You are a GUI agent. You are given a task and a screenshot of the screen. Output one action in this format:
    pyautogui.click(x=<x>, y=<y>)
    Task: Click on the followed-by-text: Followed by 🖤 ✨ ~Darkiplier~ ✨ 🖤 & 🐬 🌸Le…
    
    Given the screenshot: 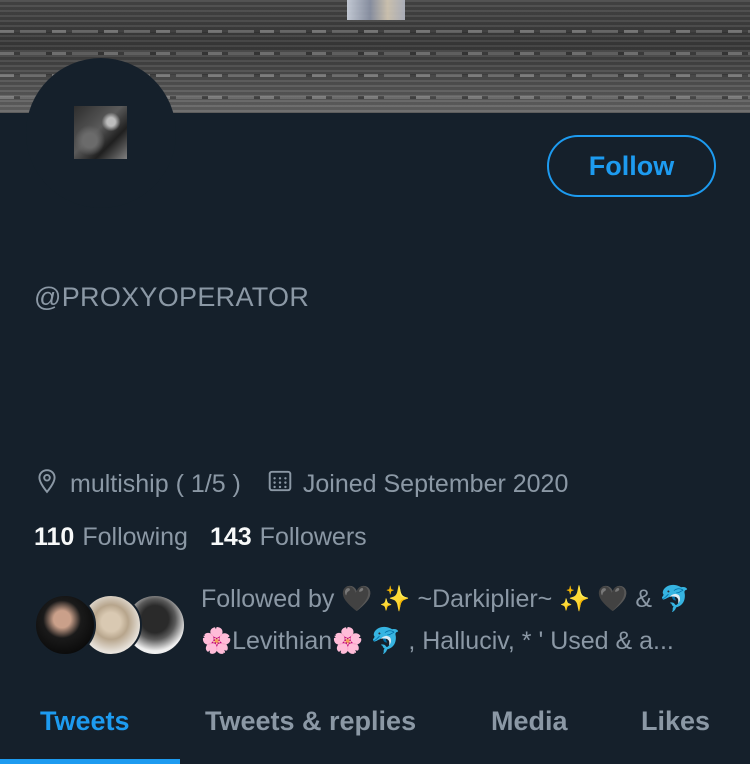 What is the action you would take?
    pyautogui.click(x=461, y=620)
    